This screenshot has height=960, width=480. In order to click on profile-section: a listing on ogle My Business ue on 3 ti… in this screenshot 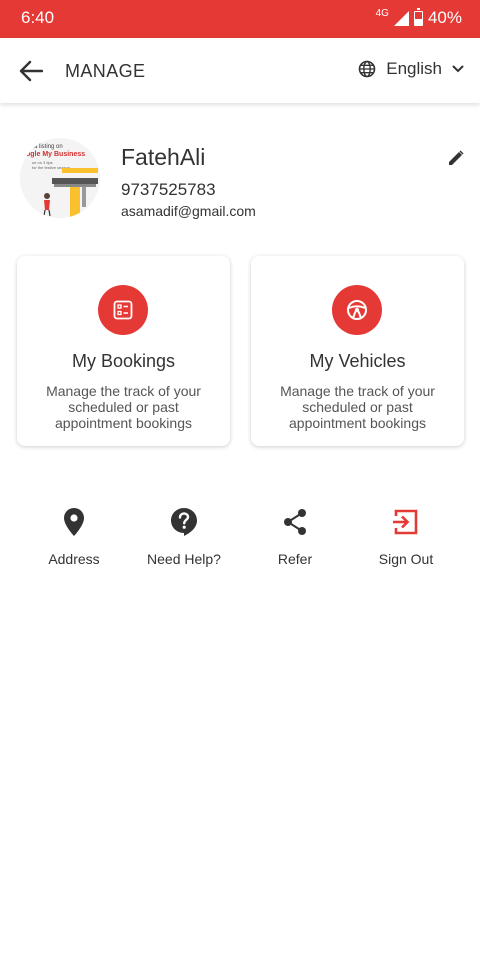, I will do `click(245, 181)`.